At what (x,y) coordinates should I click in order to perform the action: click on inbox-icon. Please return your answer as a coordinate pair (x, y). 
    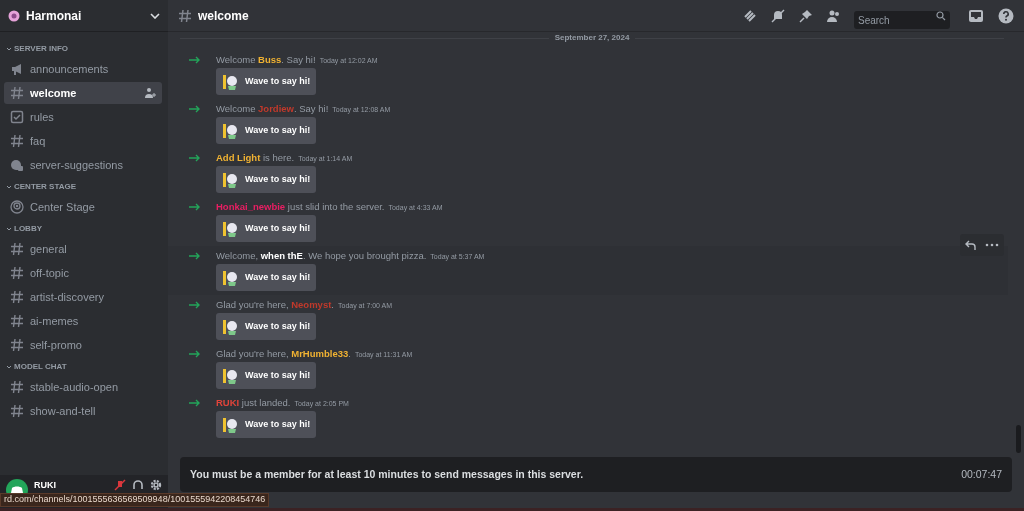
    Looking at the image, I should click on (976, 15).